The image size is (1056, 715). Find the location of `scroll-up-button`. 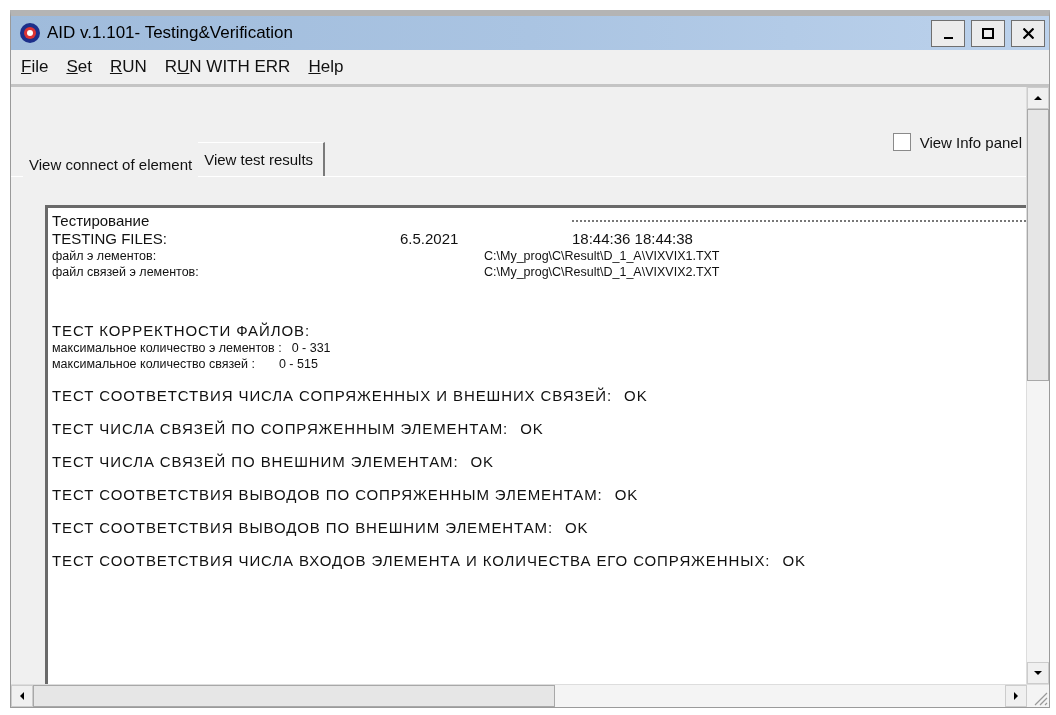

scroll-up-button is located at coordinates (1038, 98).